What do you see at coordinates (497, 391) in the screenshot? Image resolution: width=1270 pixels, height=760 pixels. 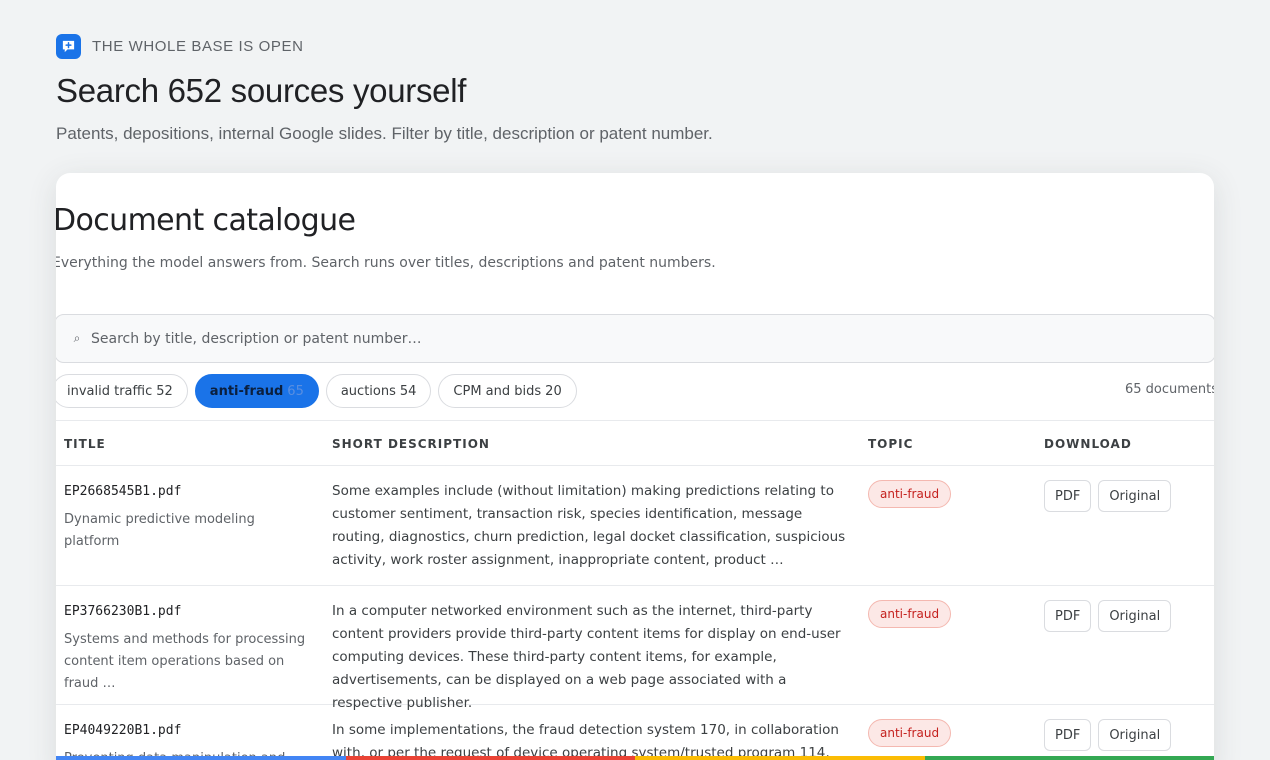 I see `chip-label: CPM and bids` at bounding box center [497, 391].